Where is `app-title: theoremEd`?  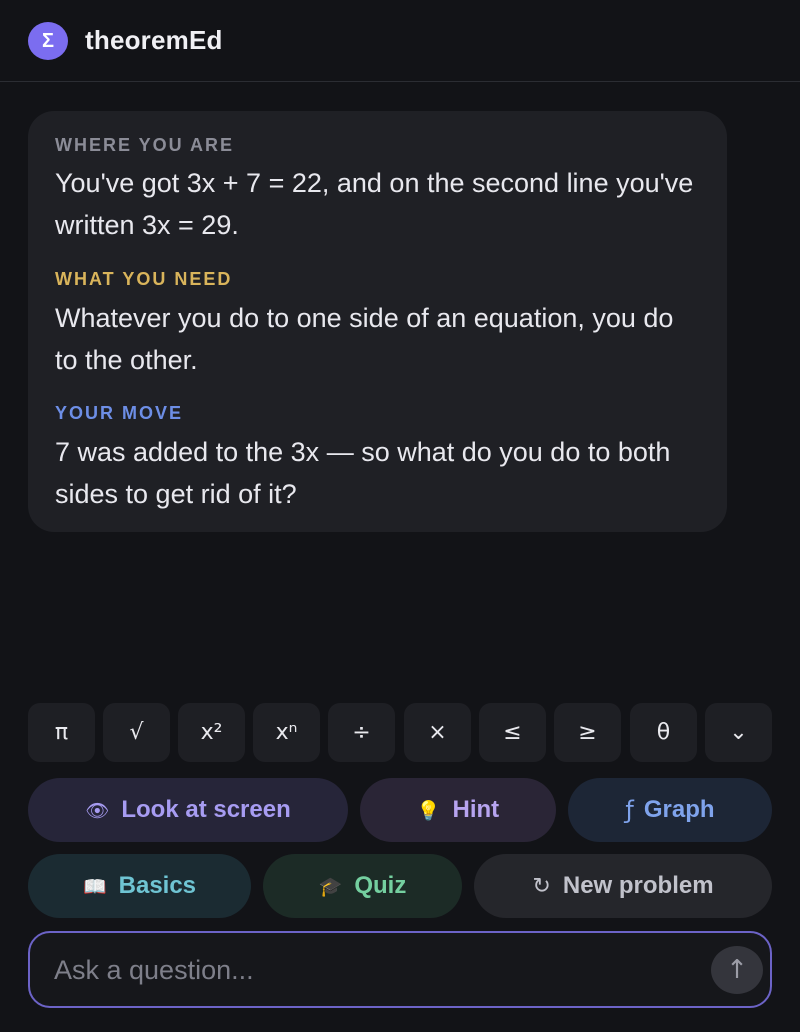
app-title: theoremEd is located at coordinates (154, 40).